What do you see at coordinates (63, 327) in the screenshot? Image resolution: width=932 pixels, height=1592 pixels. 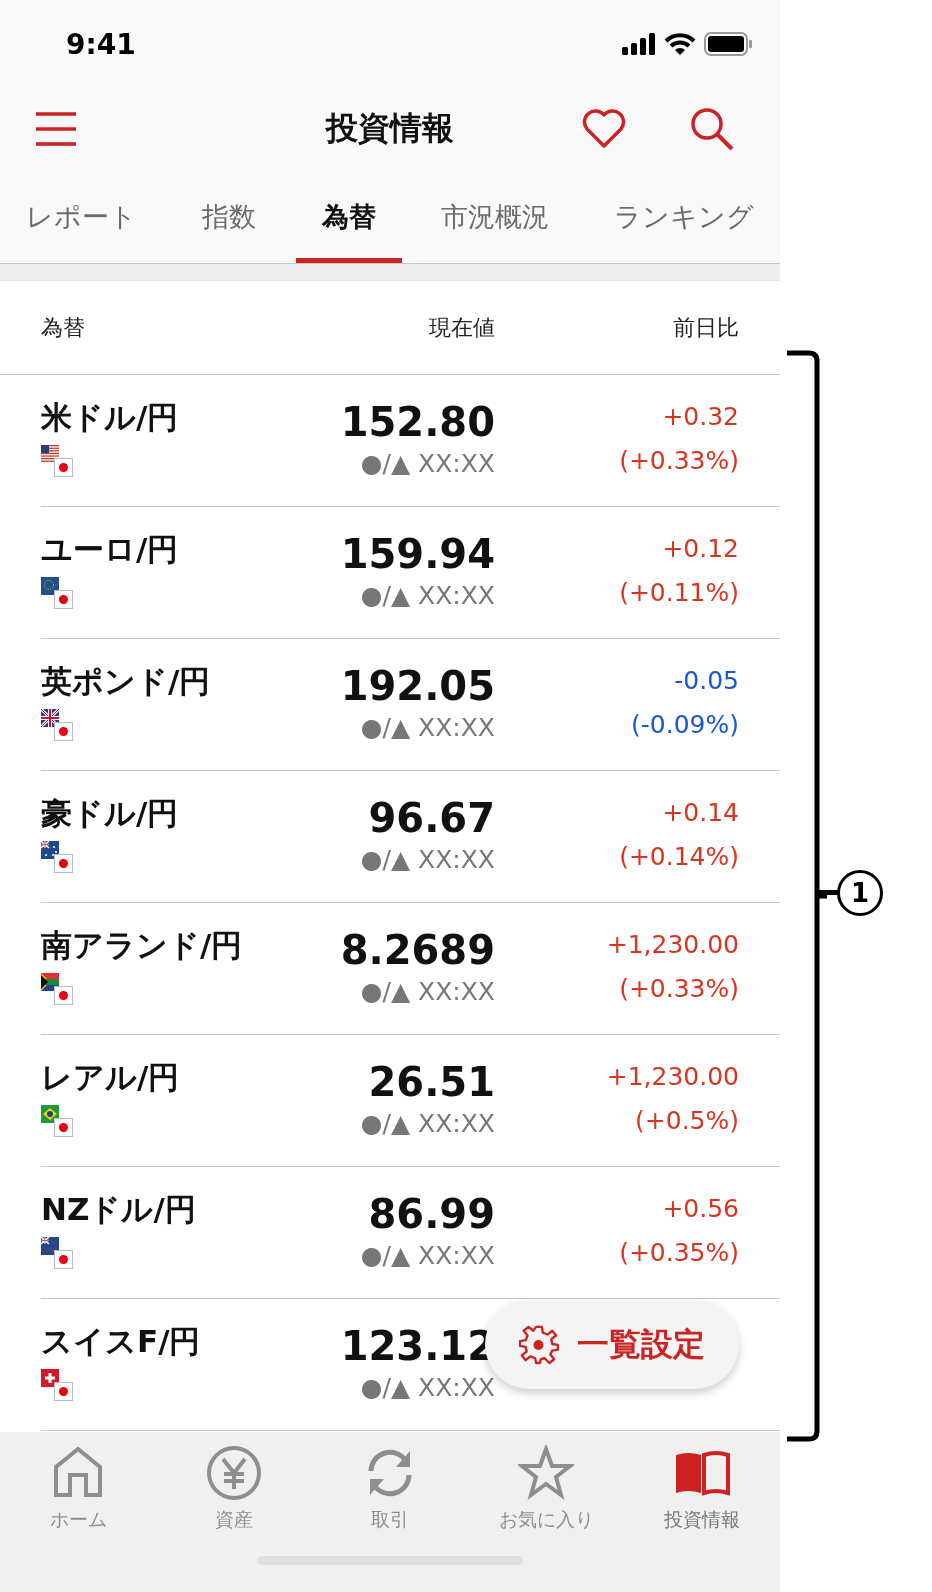 I see `column-header: 為替` at bounding box center [63, 327].